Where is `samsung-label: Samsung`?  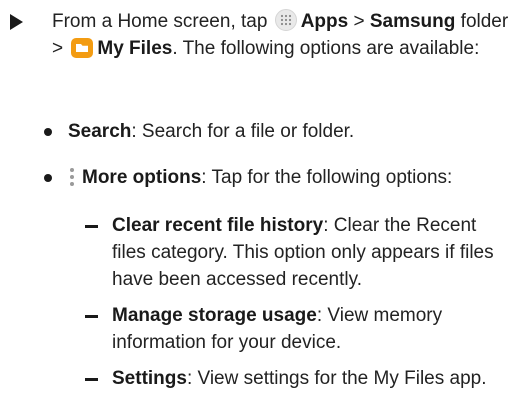 samsung-label: Samsung is located at coordinates (412, 21).